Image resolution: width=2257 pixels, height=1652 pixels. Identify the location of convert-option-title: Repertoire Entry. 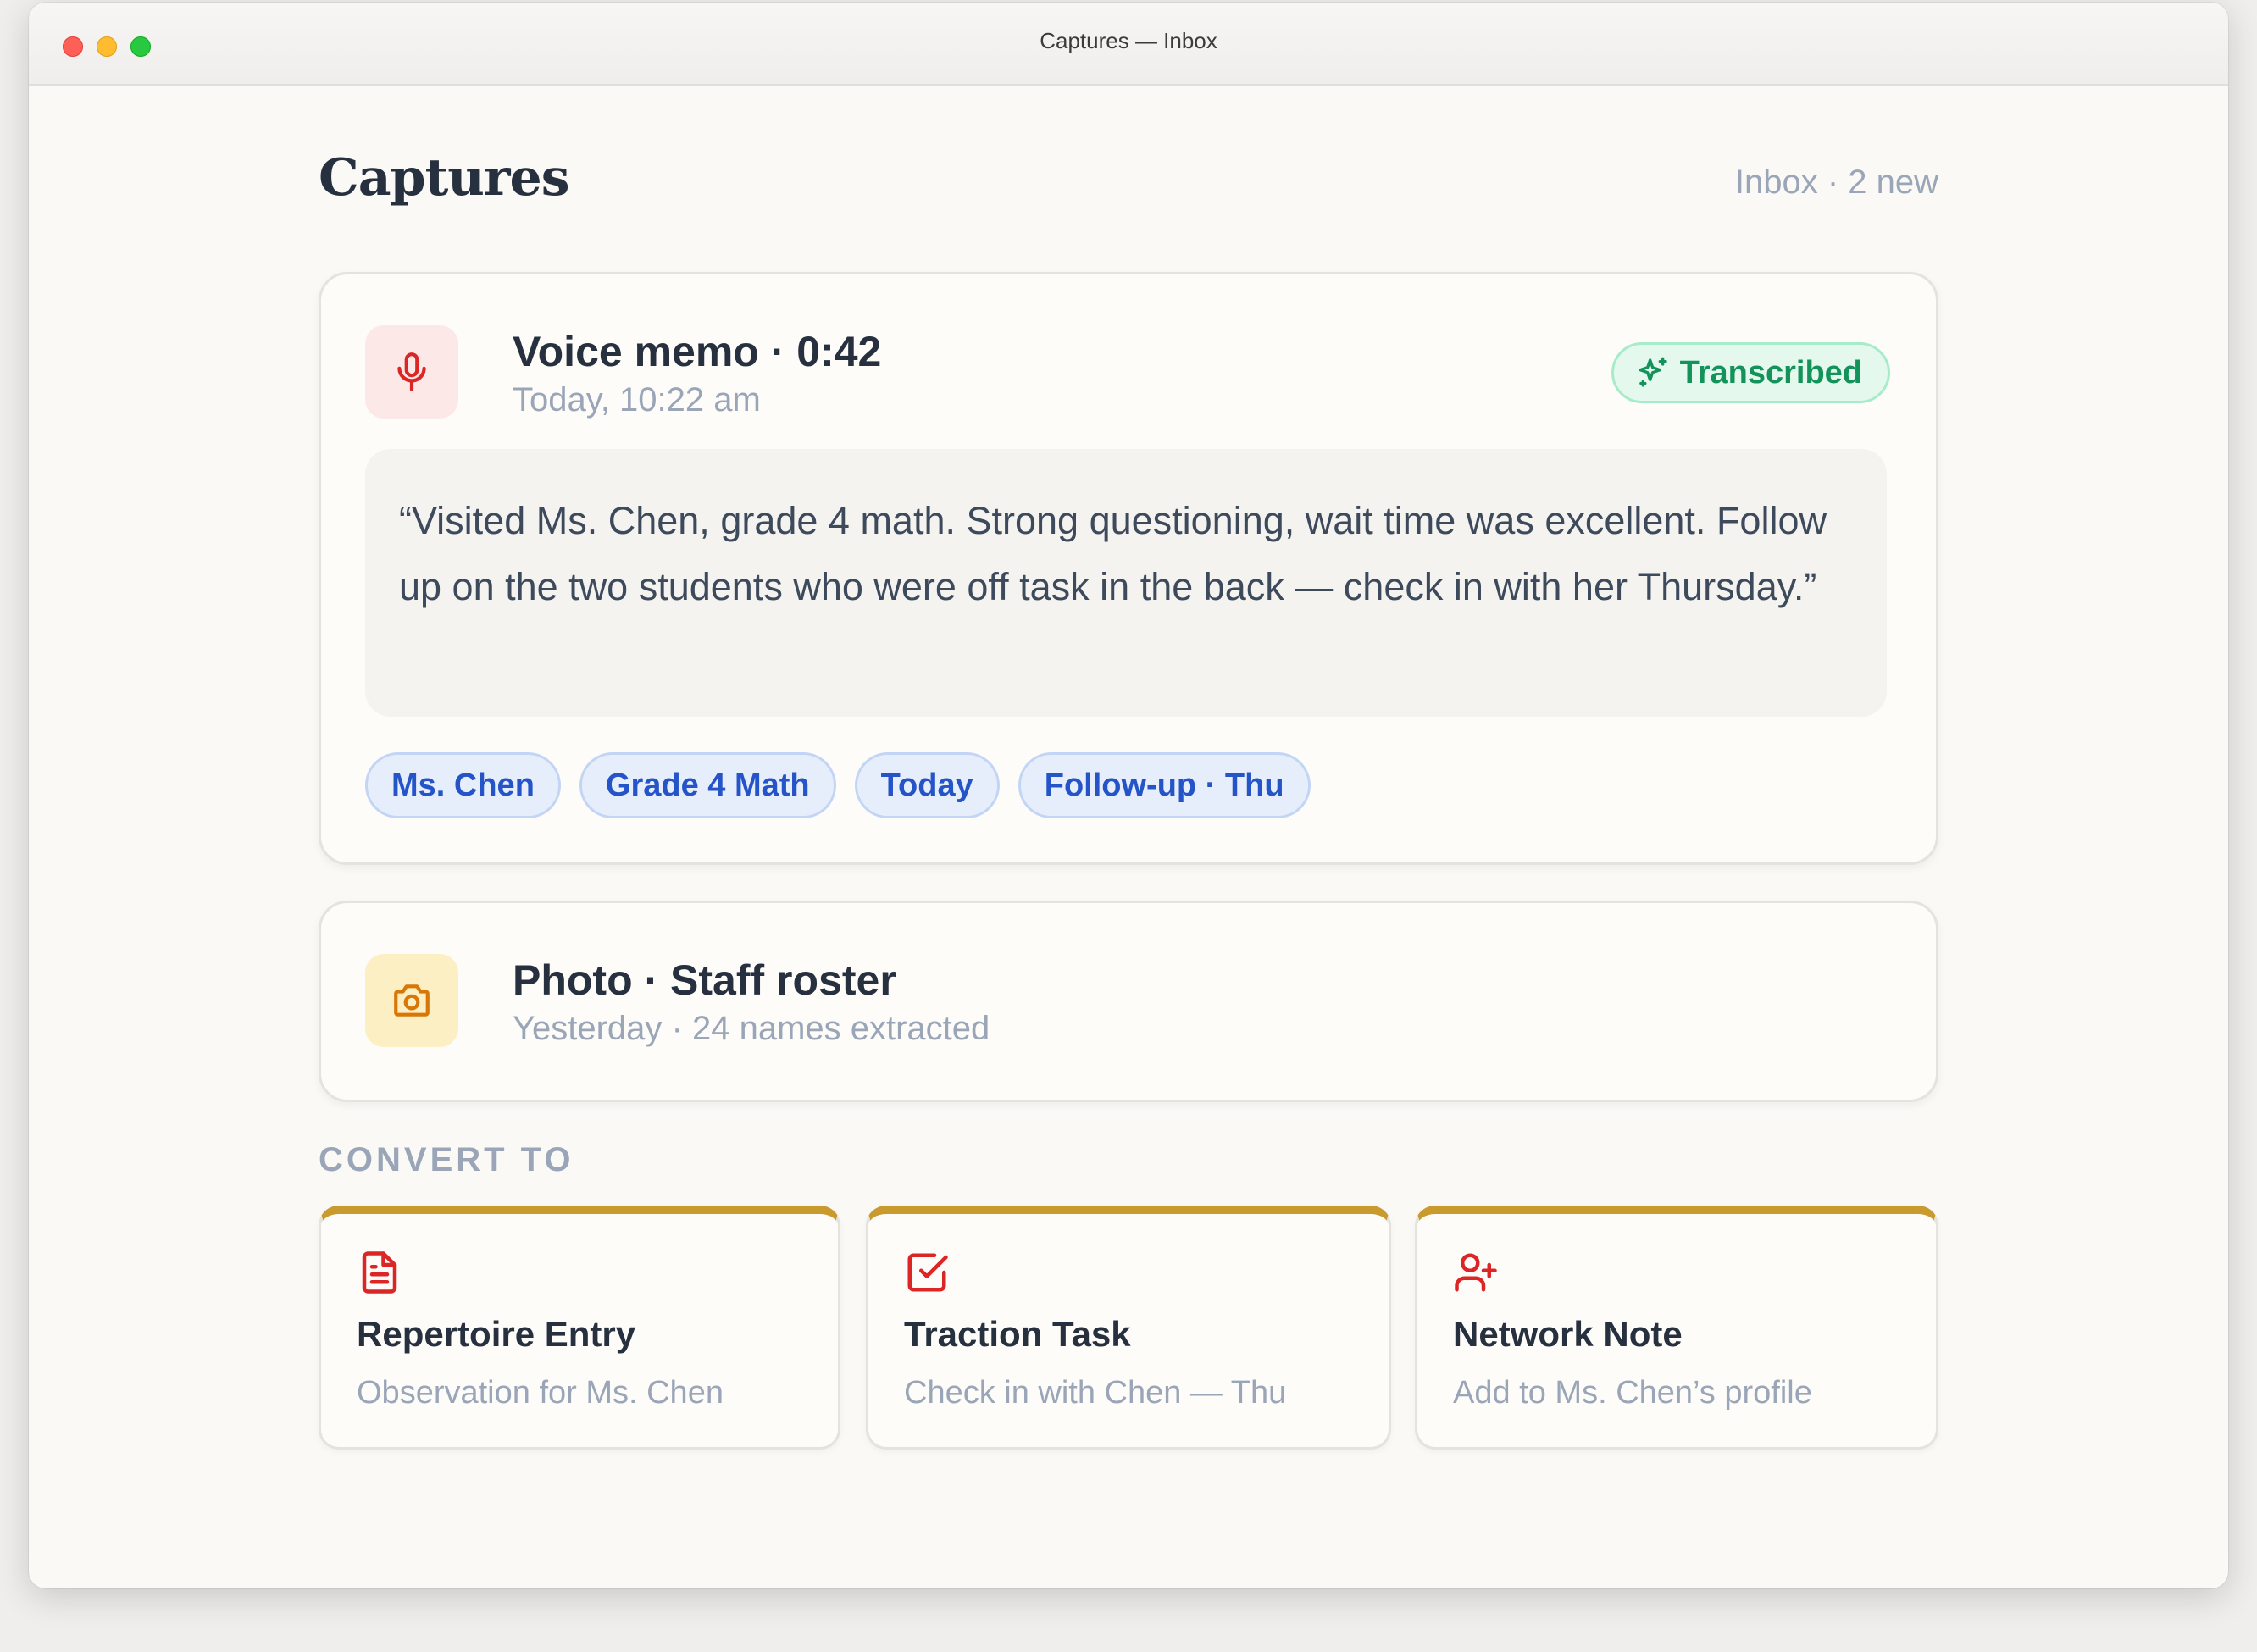
(496, 1334).